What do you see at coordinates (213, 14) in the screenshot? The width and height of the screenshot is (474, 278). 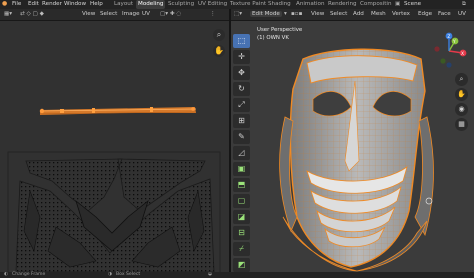 I see `uv-options-icon: ⋮` at bounding box center [213, 14].